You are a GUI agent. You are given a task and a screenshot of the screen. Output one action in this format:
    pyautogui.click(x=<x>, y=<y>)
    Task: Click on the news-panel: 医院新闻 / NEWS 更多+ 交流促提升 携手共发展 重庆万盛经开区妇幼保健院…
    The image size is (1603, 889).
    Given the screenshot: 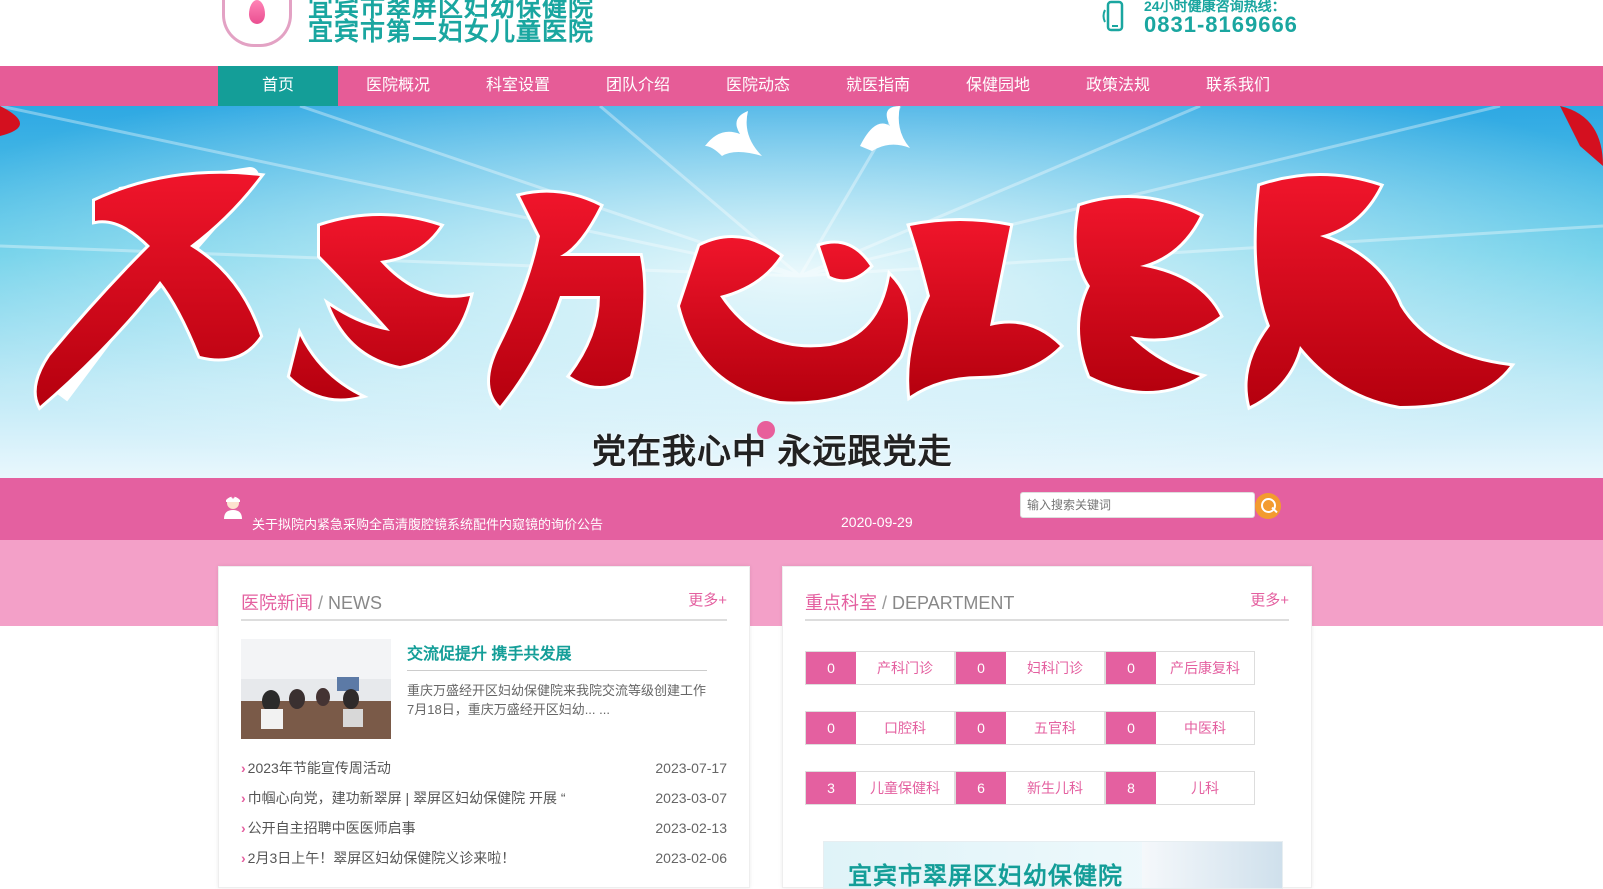 What is the action you would take?
    pyautogui.click(x=484, y=727)
    